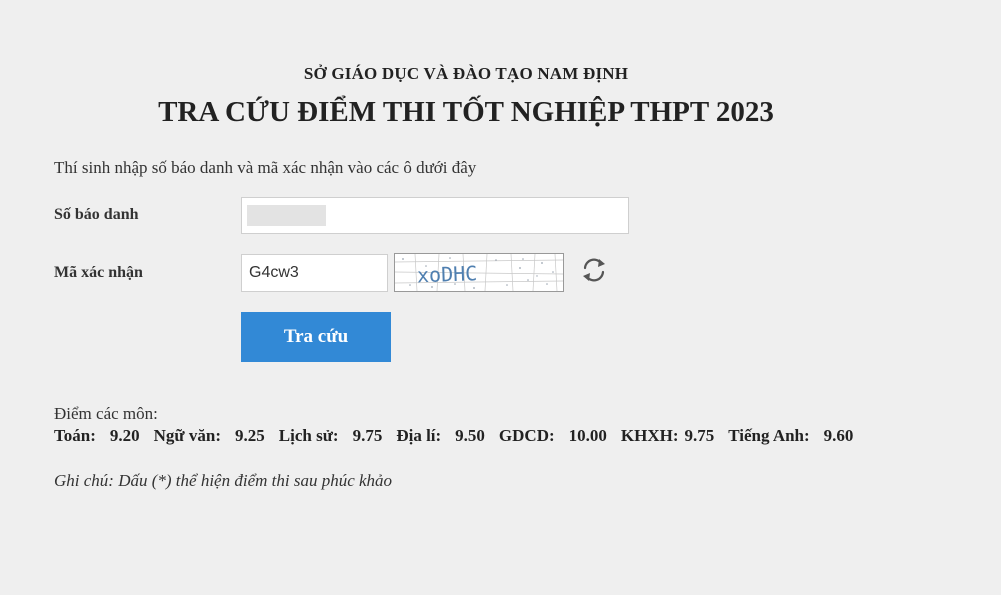  Describe the element at coordinates (314, 273) in the screenshot. I see `captcha-input: G4cw3` at that location.